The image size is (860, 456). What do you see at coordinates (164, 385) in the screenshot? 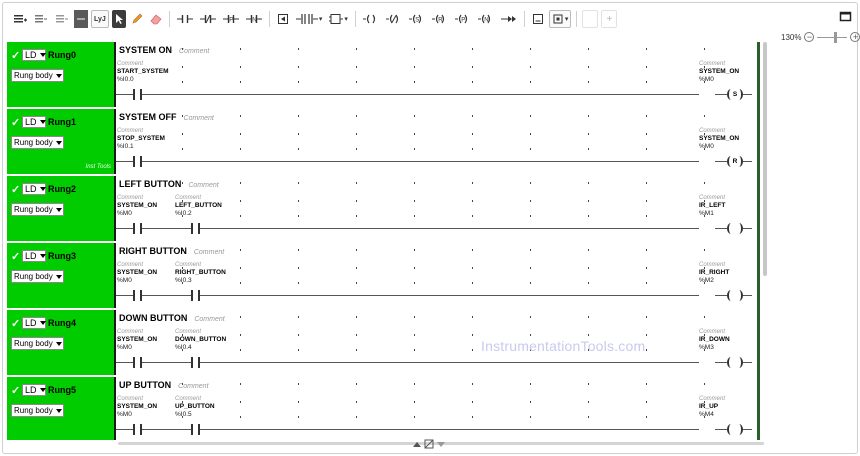
I see `rung-title: UP BUTTON Comment` at bounding box center [164, 385].